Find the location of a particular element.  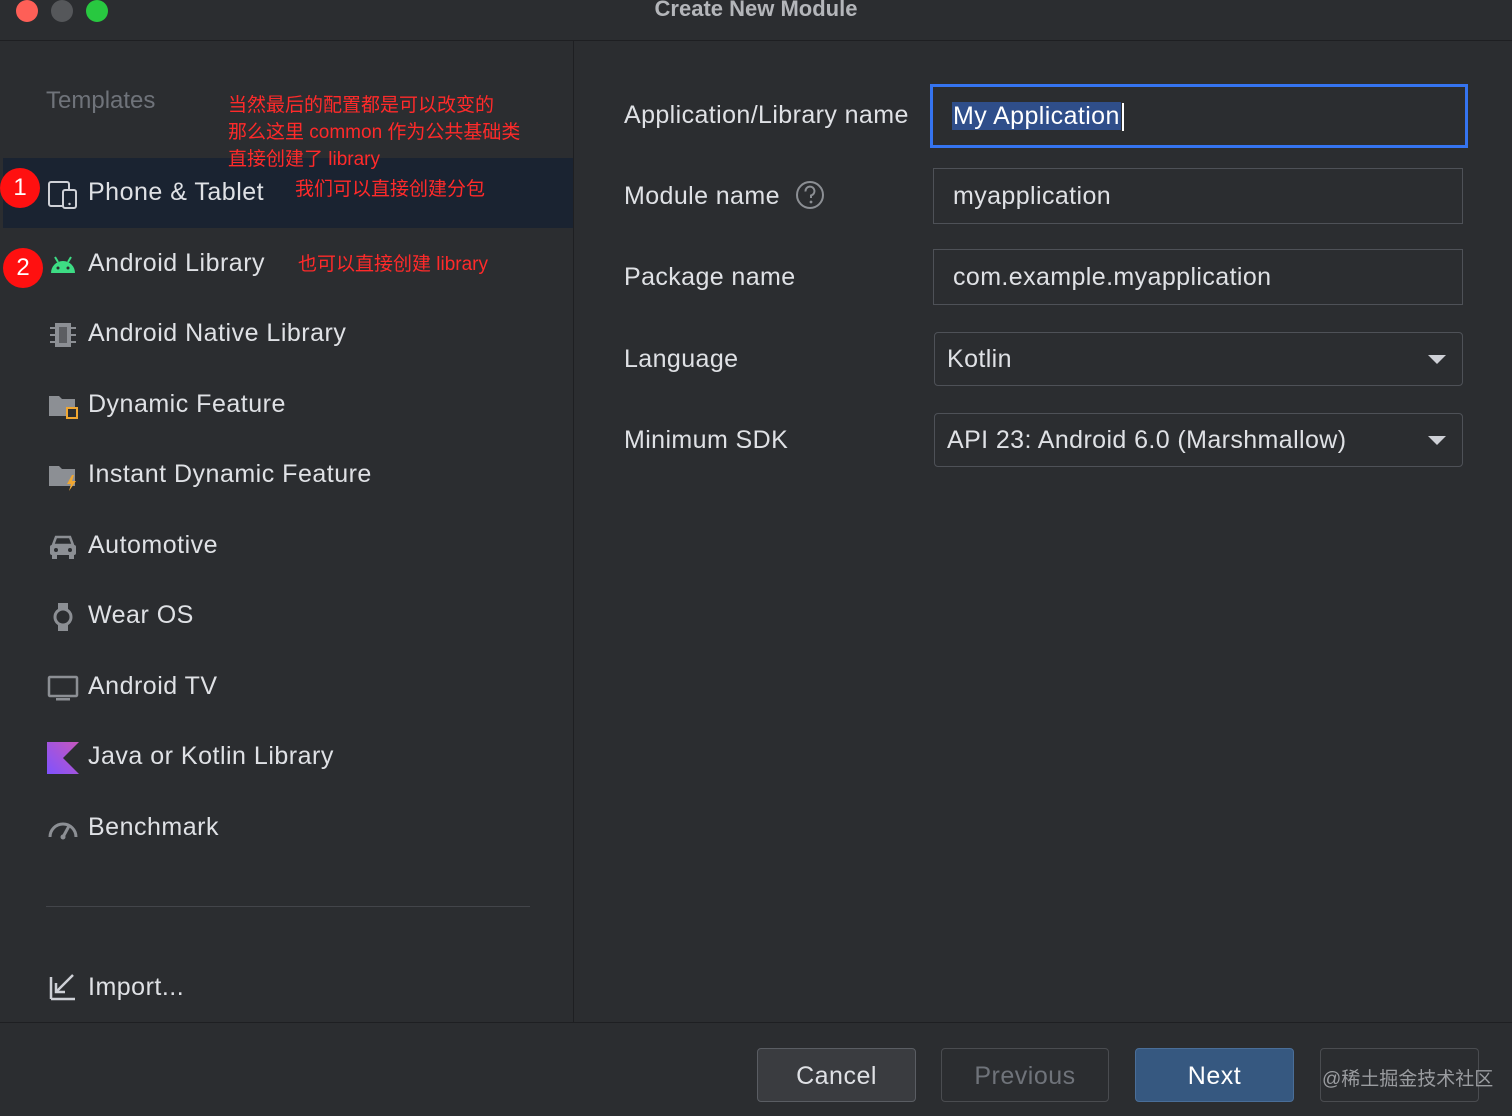

template-dynamic-feature: Dynamic Feature is located at coordinates (288, 405).